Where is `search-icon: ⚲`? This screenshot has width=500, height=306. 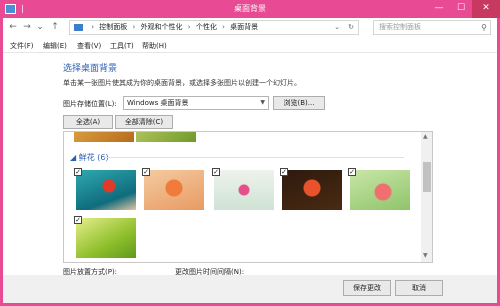
search-icon: ⚲ is located at coordinates (484, 27).